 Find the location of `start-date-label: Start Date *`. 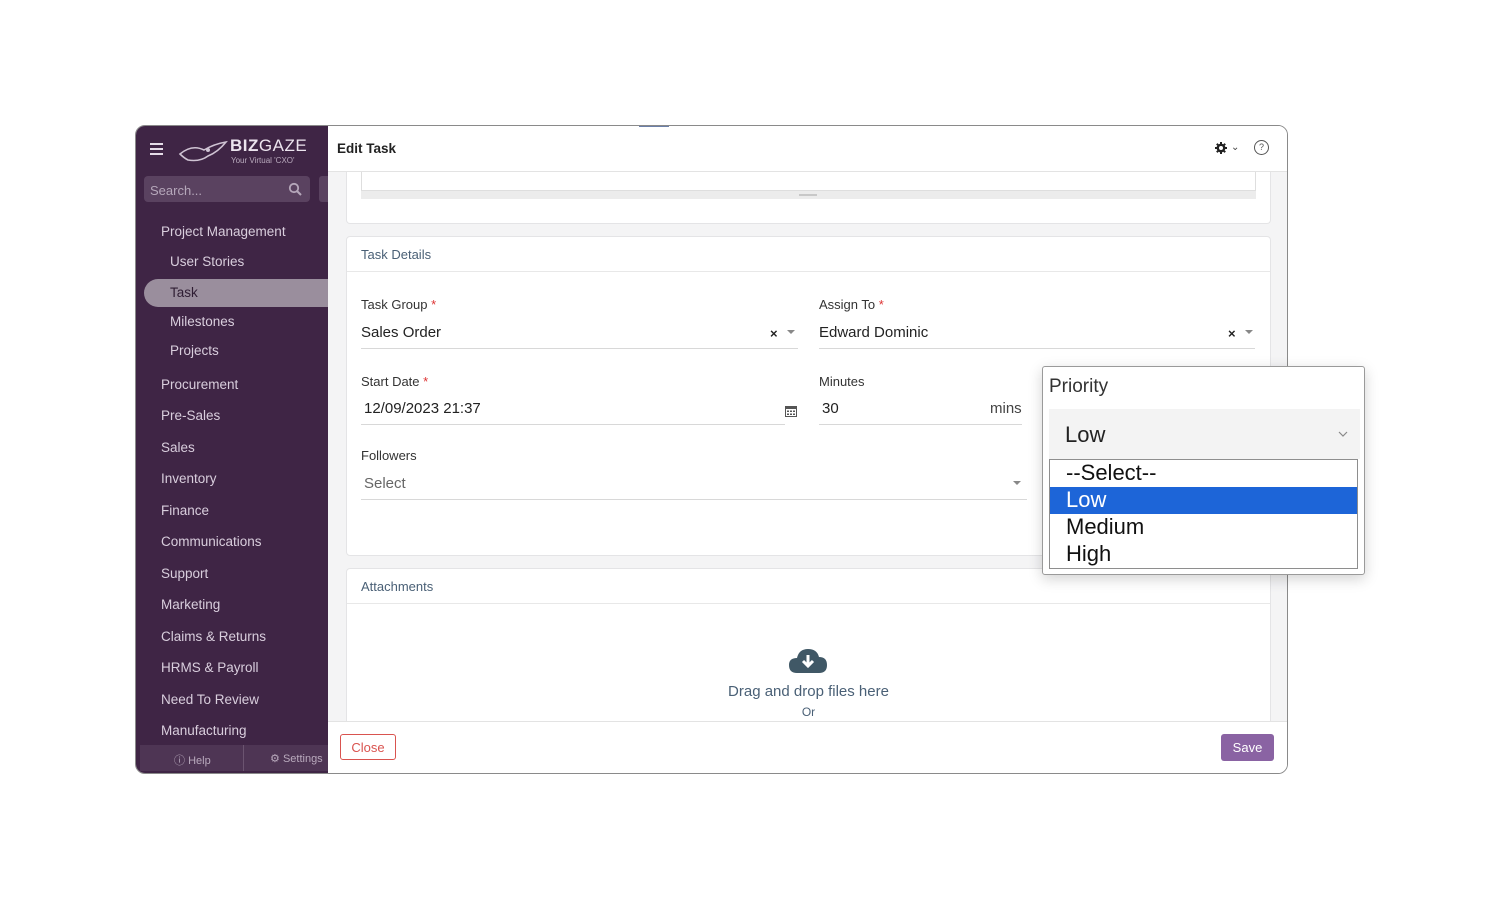

start-date-label: Start Date * is located at coordinates (395, 381).